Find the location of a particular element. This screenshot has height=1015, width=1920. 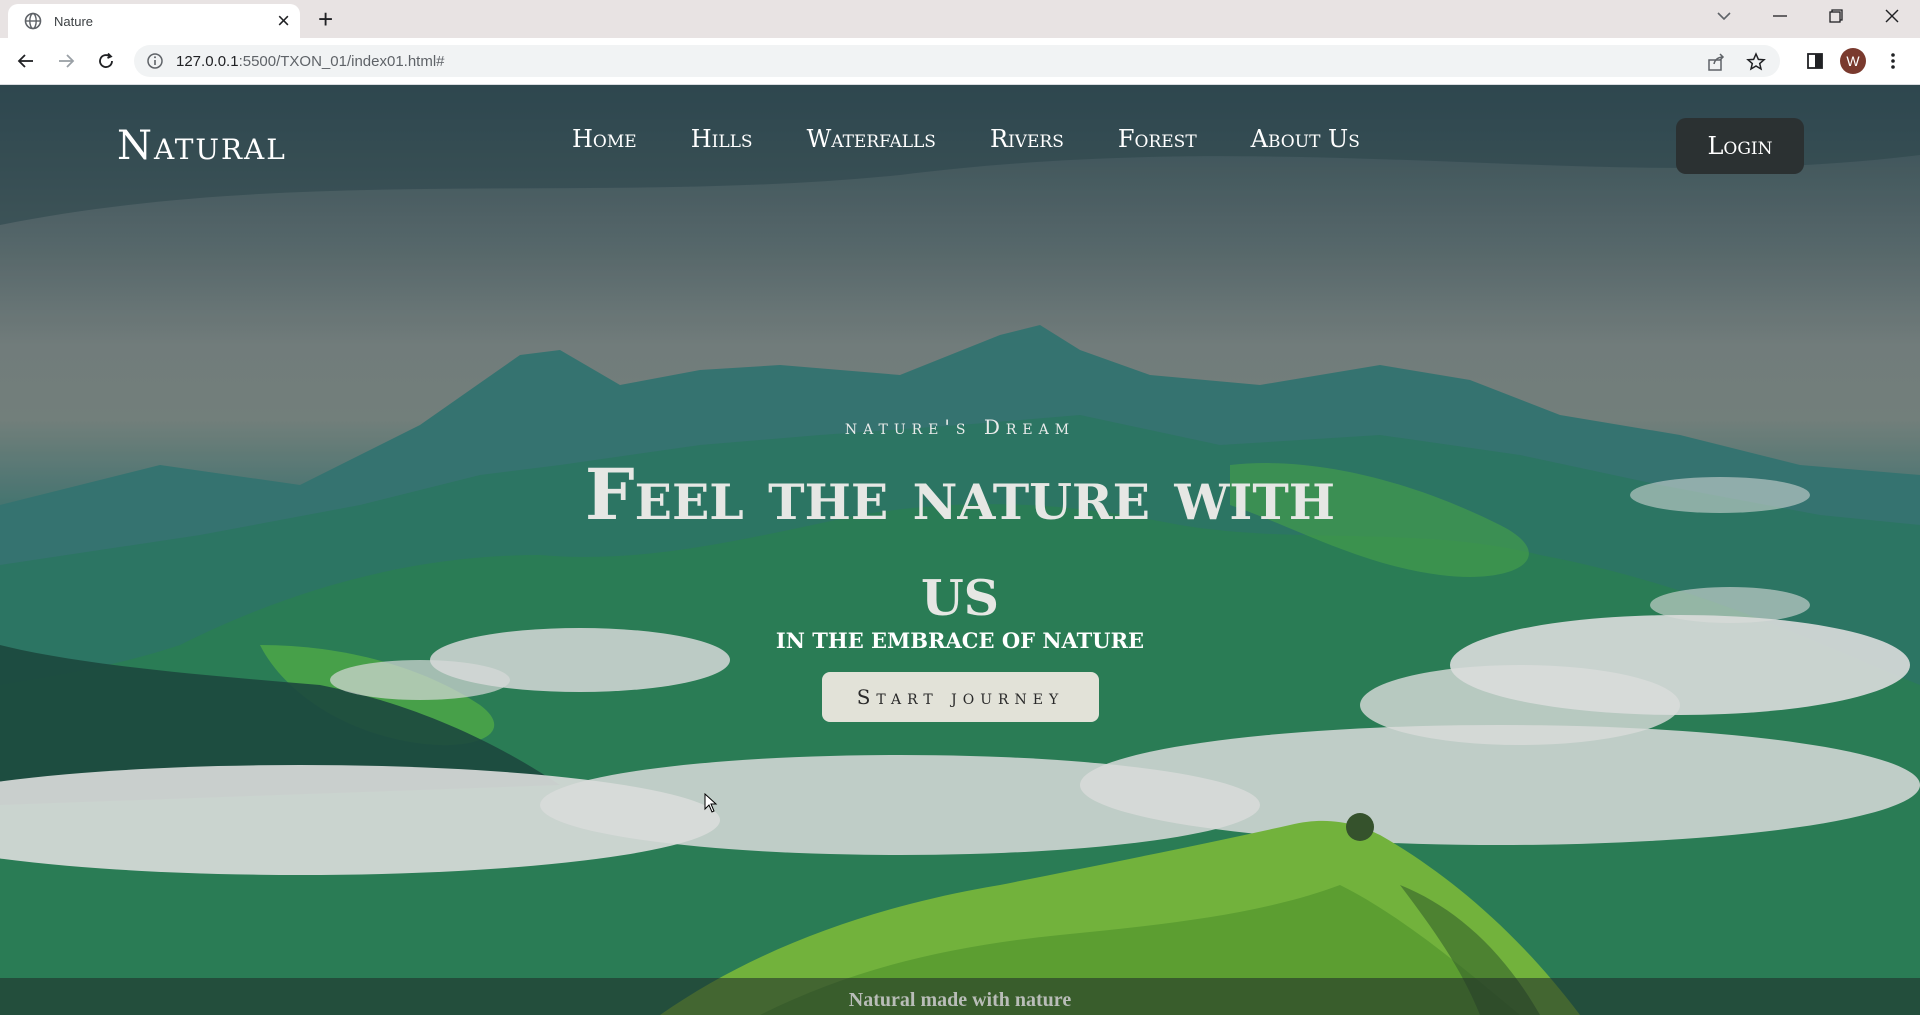

nav-about-us: About Us is located at coordinates (1305, 139).